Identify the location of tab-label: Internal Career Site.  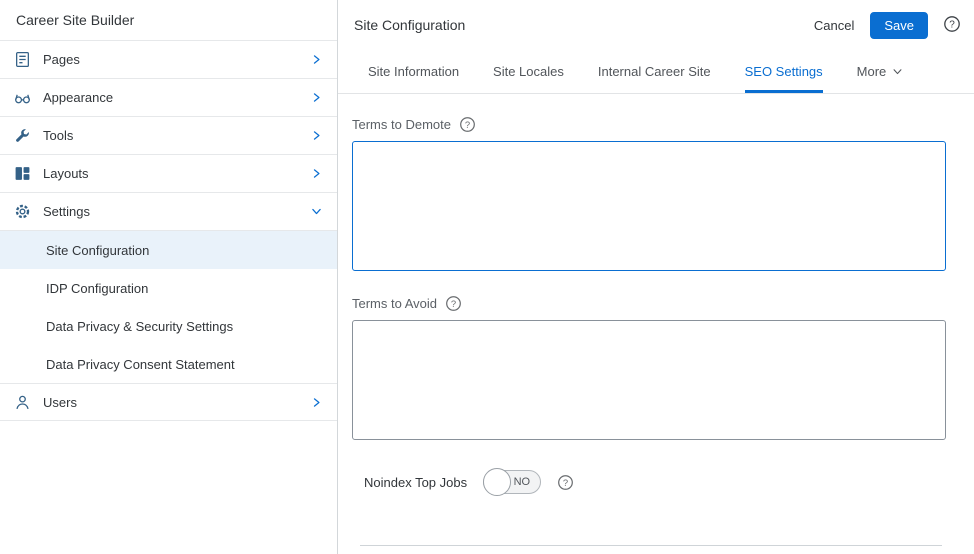
(654, 71).